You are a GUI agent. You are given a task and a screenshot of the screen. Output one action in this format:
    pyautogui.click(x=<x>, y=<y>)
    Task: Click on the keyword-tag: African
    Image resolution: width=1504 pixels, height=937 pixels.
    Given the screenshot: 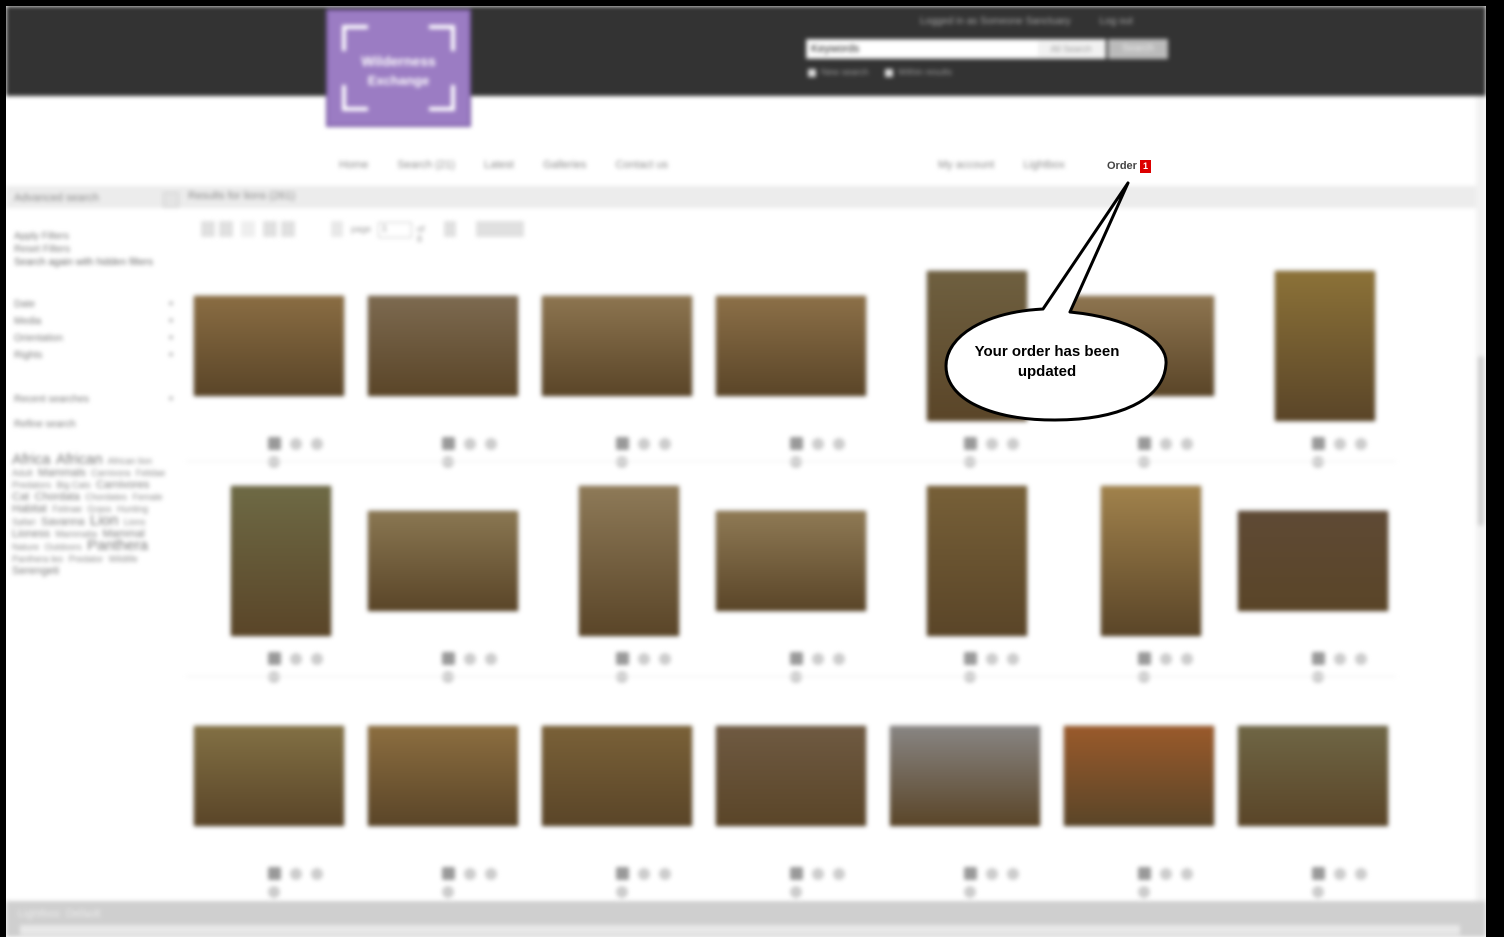 What is the action you would take?
    pyautogui.click(x=79, y=459)
    